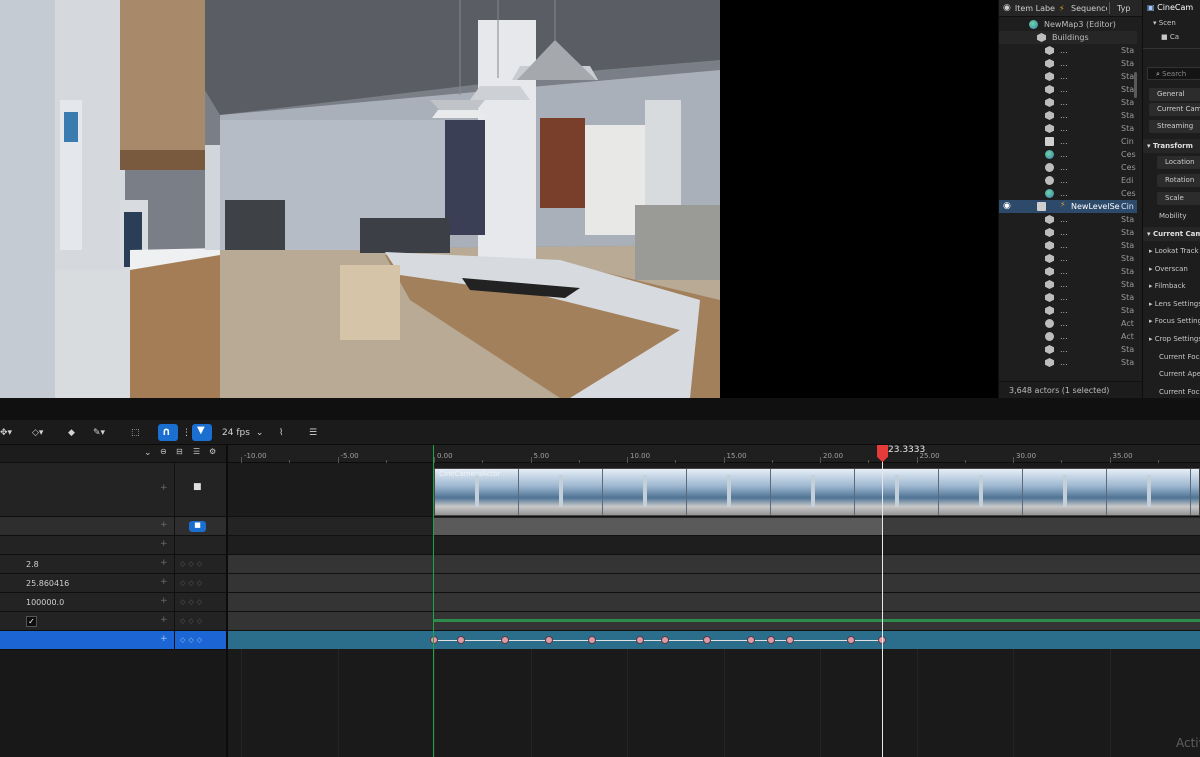 The image size is (1200, 757). What do you see at coordinates (1171, 374) in the screenshot?
I see `camera-property-row: Current Apert` at bounding box center [1171, 374].